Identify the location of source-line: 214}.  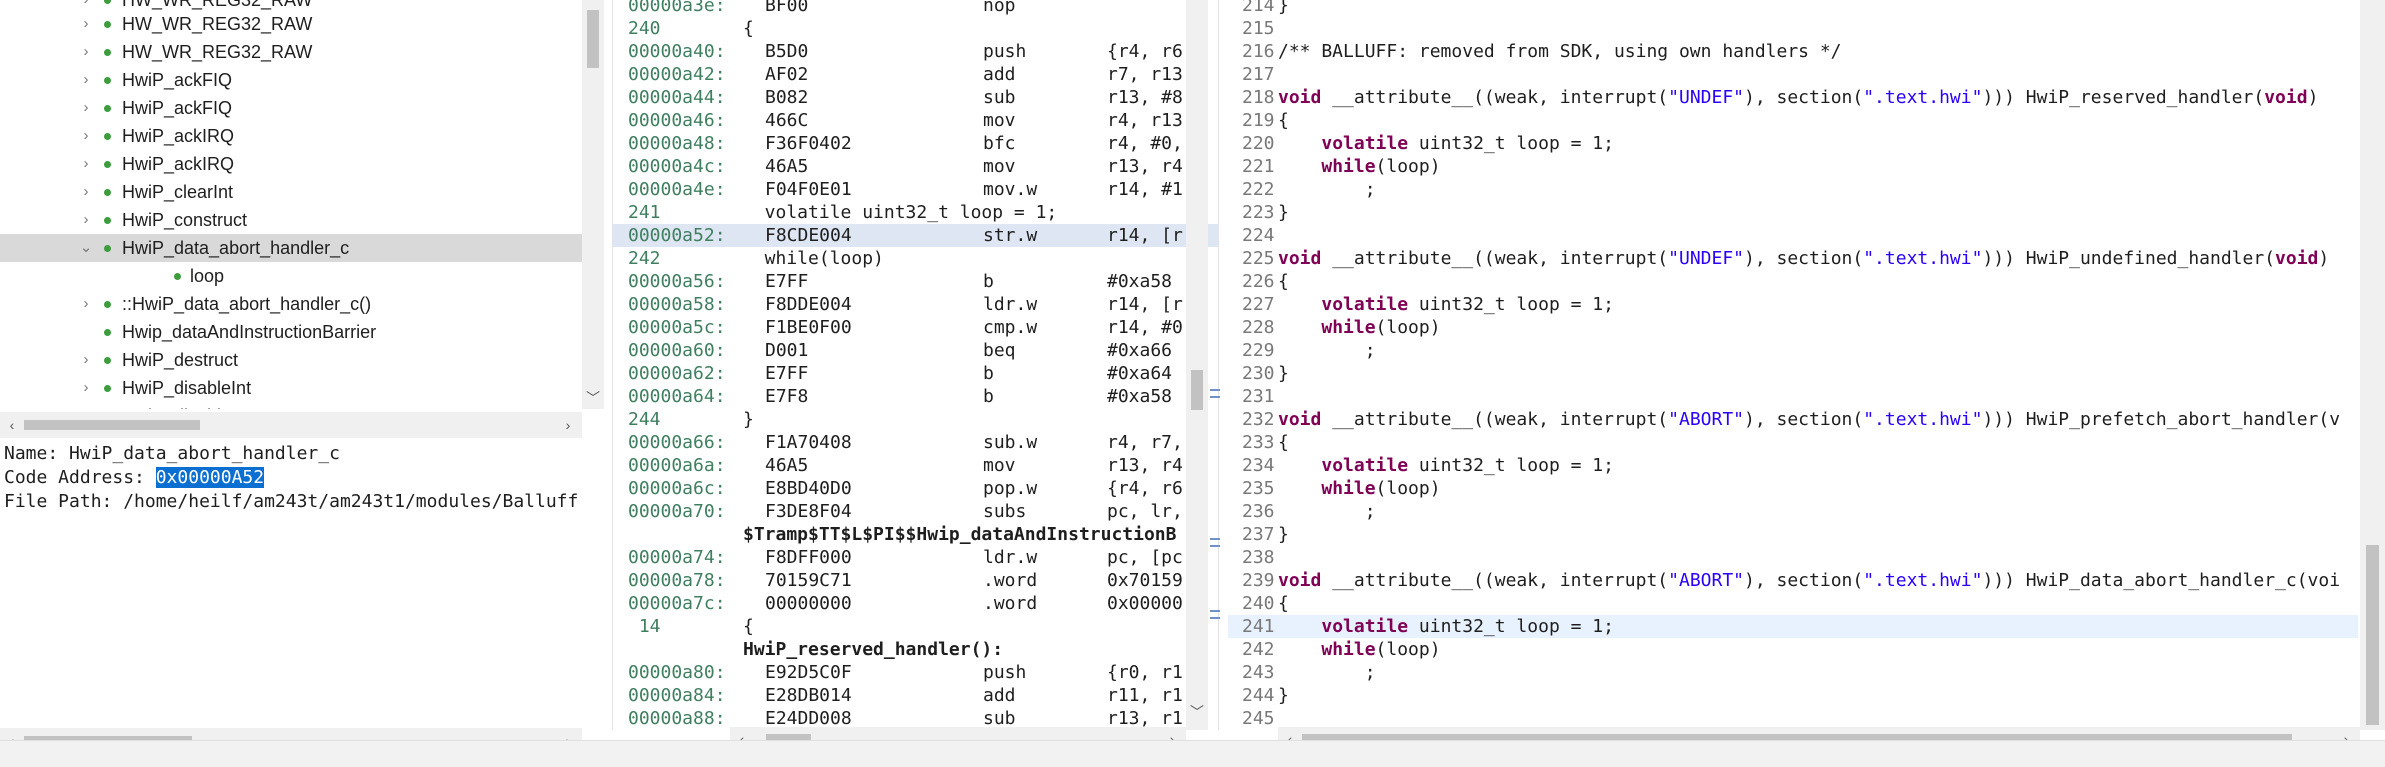
(1793, 8).